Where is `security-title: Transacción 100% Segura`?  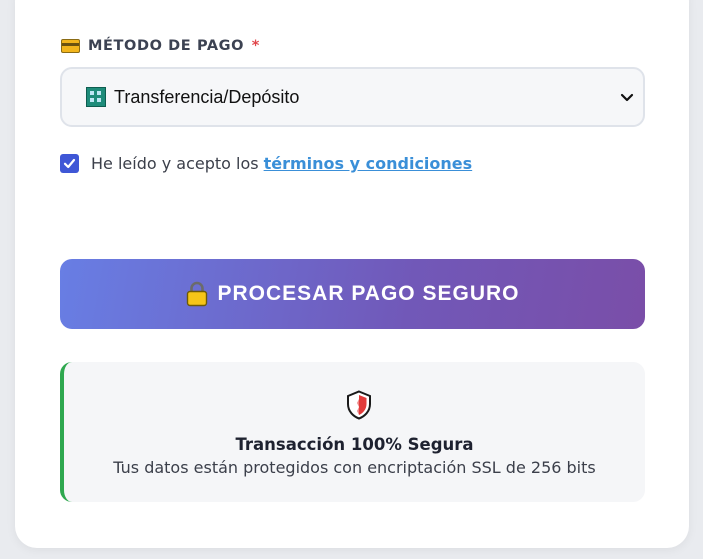 security-title: Transacción 100% Segura is located at coordinates (354, 444).